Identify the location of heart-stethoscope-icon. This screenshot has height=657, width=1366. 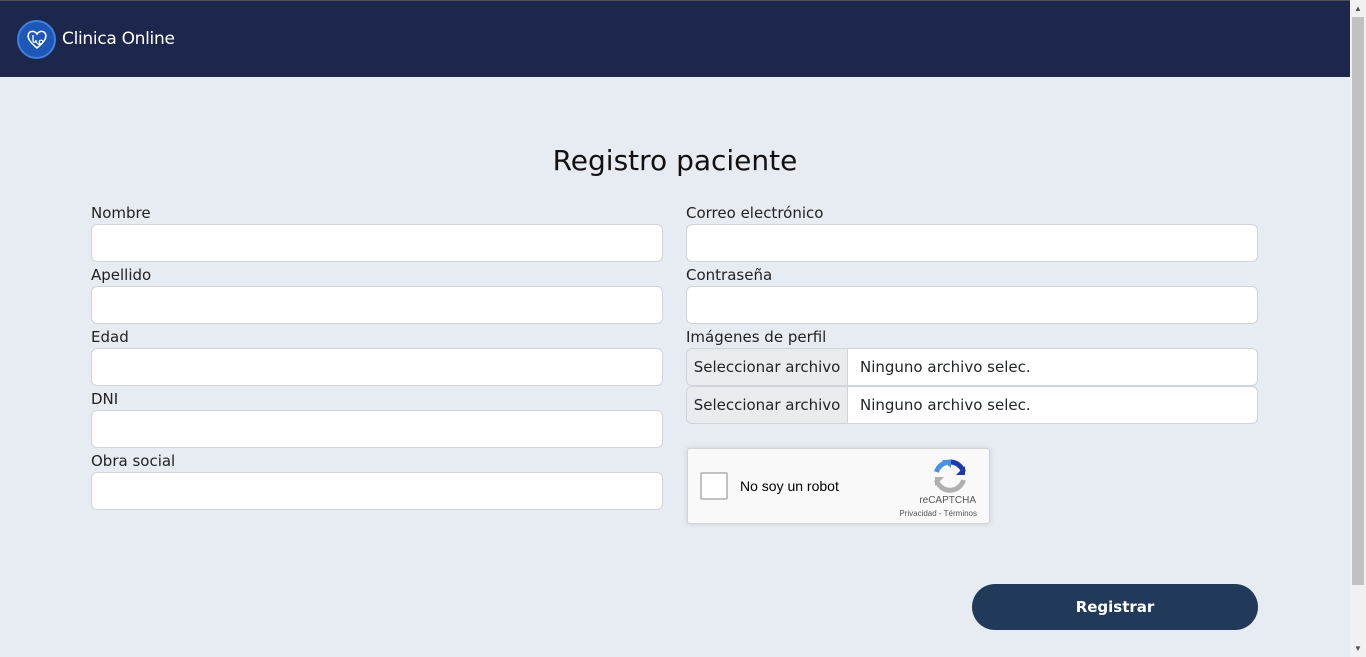
(36, 39).